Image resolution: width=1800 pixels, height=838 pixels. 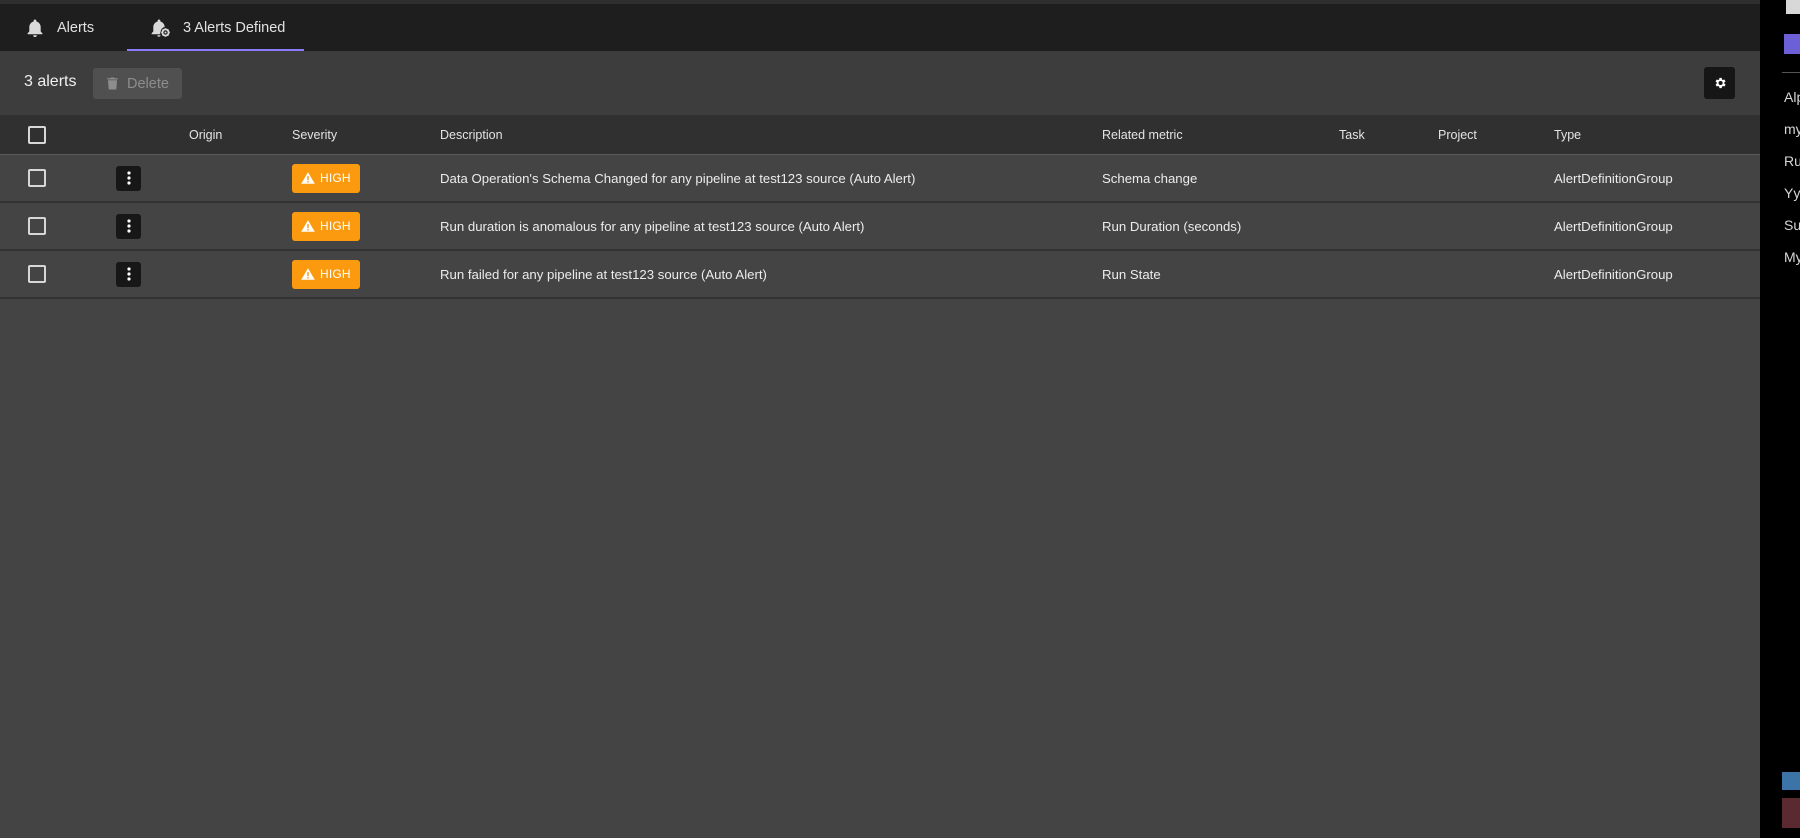 What do you see at coordinates (880, 83) in the screenshot?
I see `toolbar: 3 alerts Delete` at bounding box center [880, 83].